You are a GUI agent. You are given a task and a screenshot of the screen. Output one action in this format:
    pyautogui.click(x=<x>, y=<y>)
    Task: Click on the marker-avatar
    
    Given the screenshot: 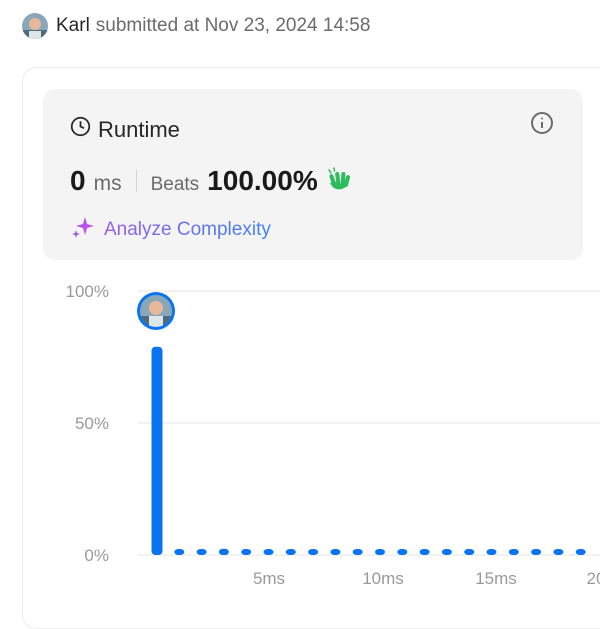 What is the action you would take?
    pyautogui.click(x=156, y=311)
    